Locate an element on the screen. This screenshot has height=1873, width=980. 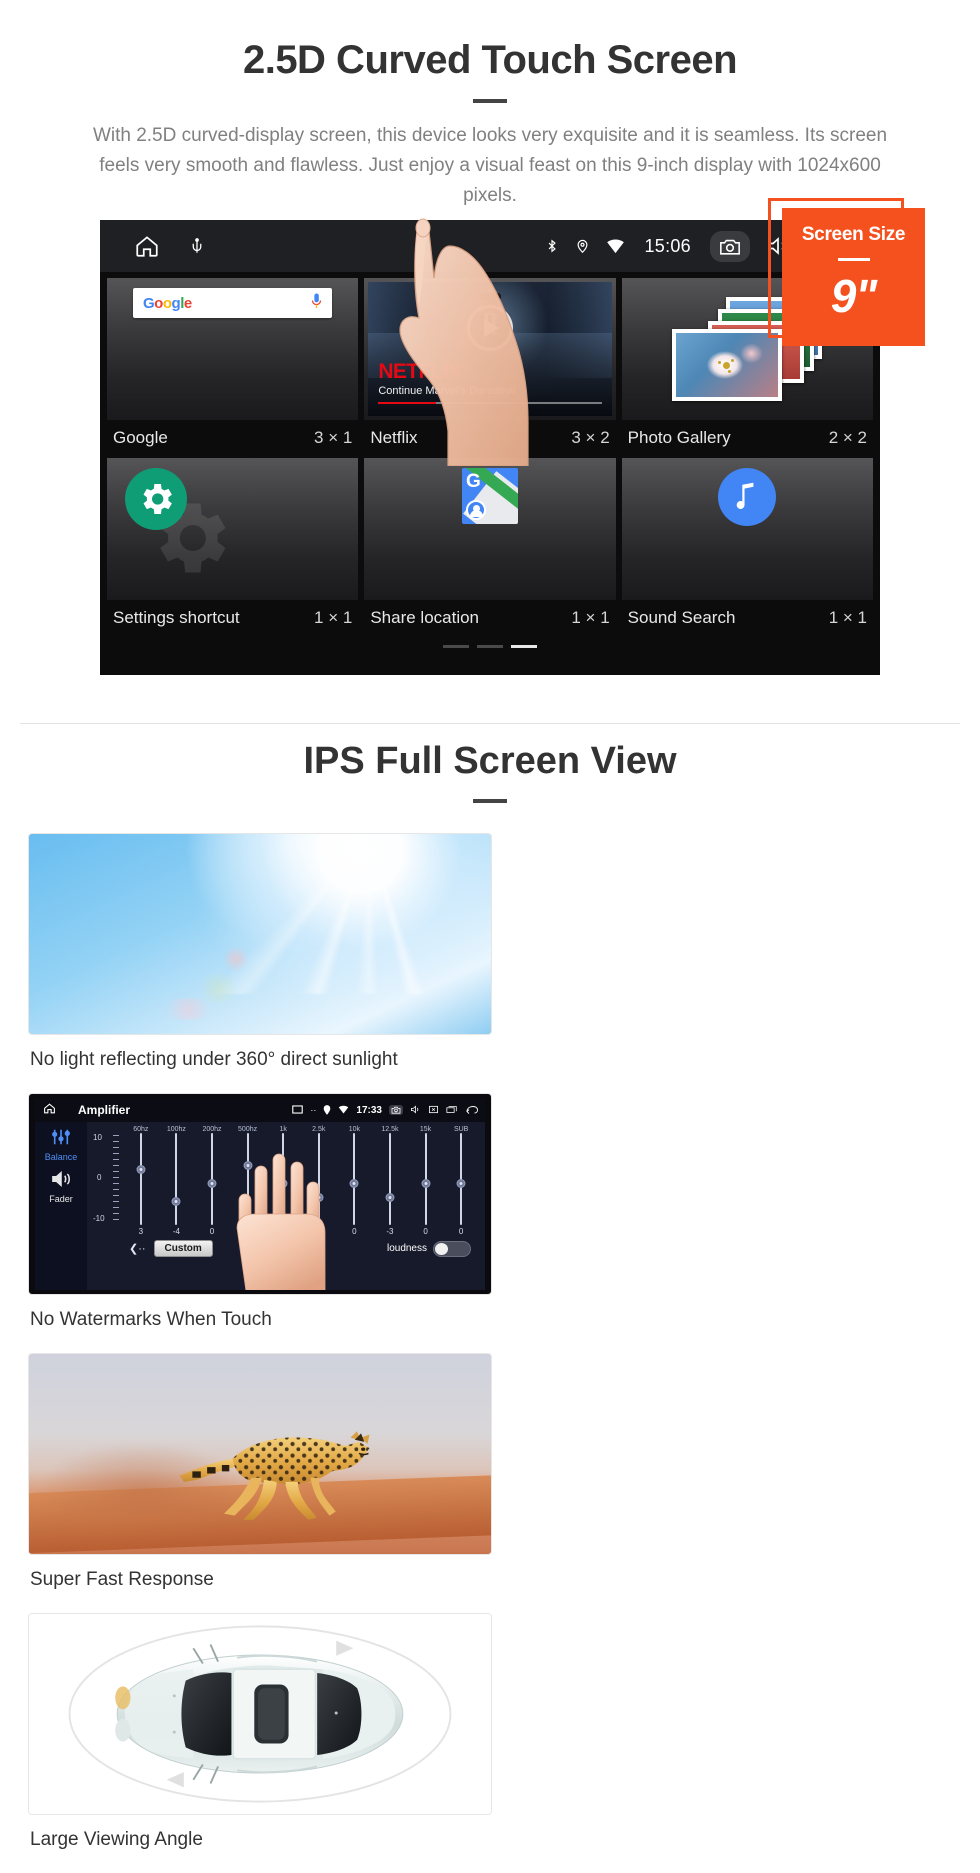
car-top-view-illustration is located at coordinates (260, 1714).